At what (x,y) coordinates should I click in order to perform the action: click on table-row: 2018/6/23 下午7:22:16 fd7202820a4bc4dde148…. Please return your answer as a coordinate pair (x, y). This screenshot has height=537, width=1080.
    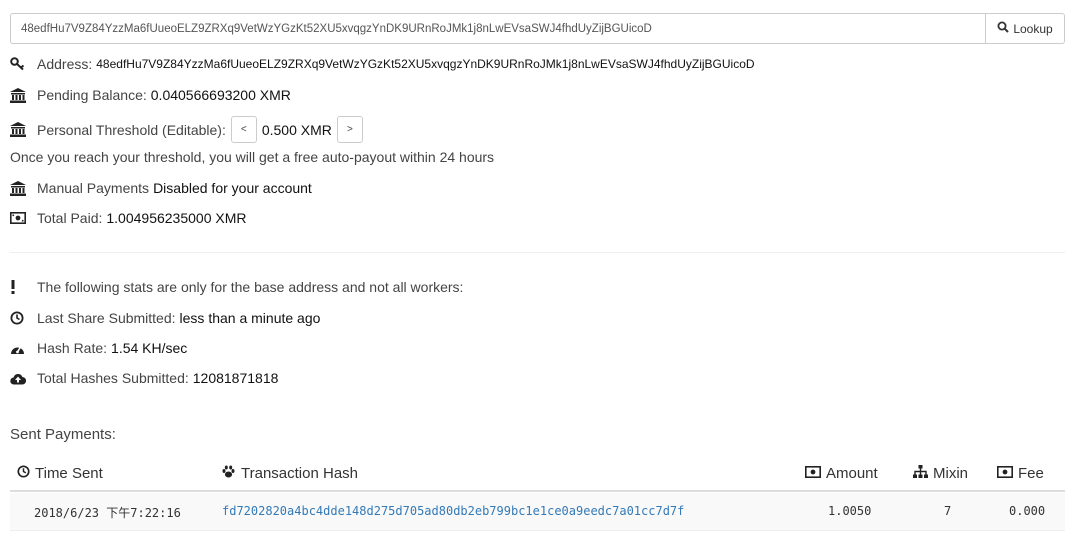
    Looking at the image, I should click on (537, 512).